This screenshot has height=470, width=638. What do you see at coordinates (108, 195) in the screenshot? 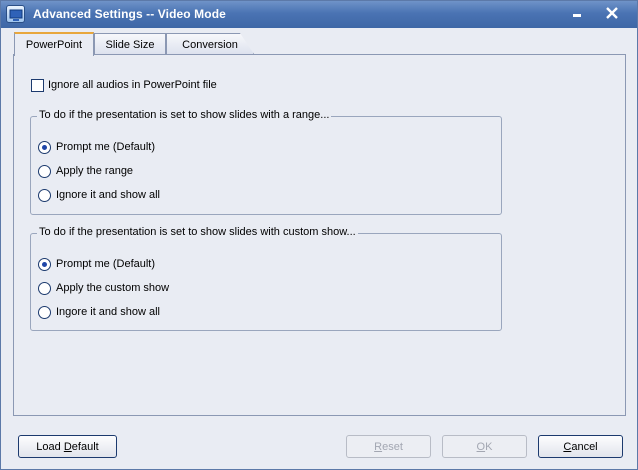
I see `range-ignore-label: Ignore it and show all` at bounding box center [108, 195].